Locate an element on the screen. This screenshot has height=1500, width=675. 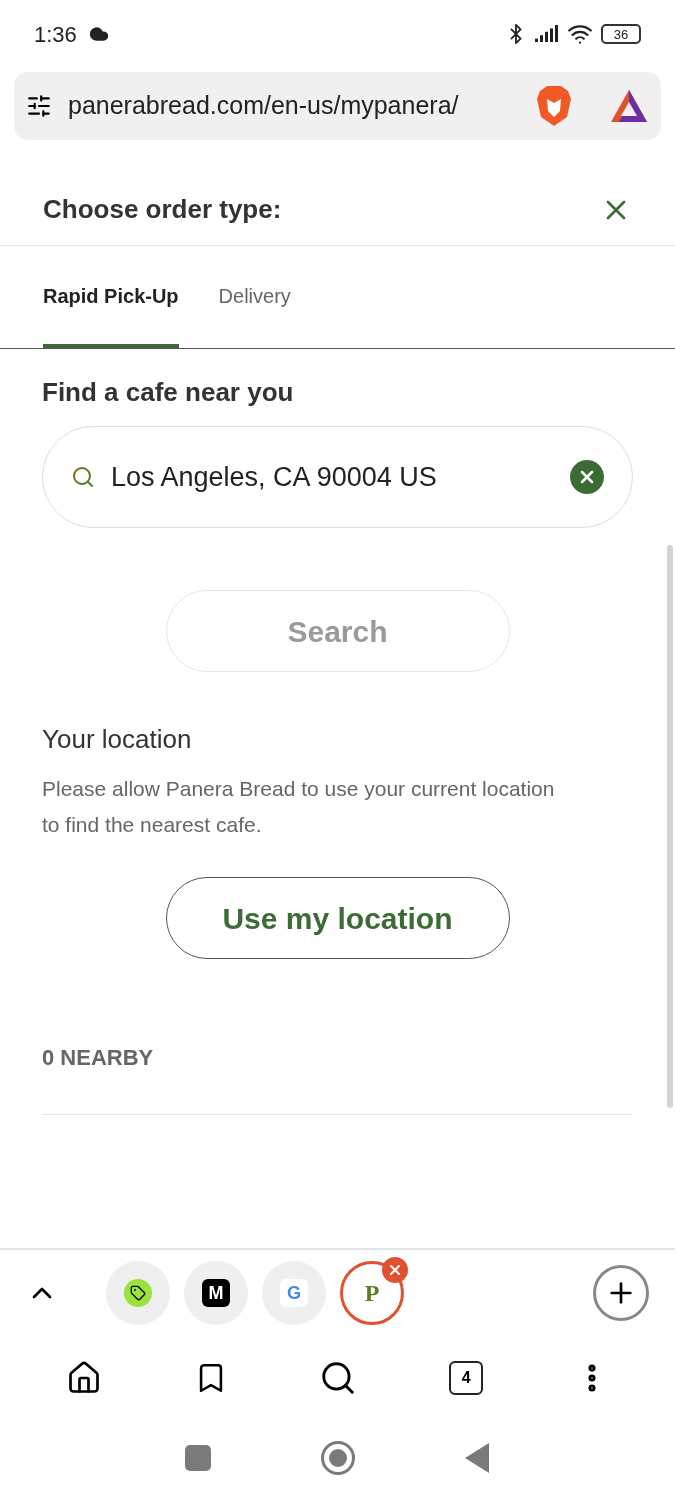
tab-count: 4 is located at coordinates (466, 1378).